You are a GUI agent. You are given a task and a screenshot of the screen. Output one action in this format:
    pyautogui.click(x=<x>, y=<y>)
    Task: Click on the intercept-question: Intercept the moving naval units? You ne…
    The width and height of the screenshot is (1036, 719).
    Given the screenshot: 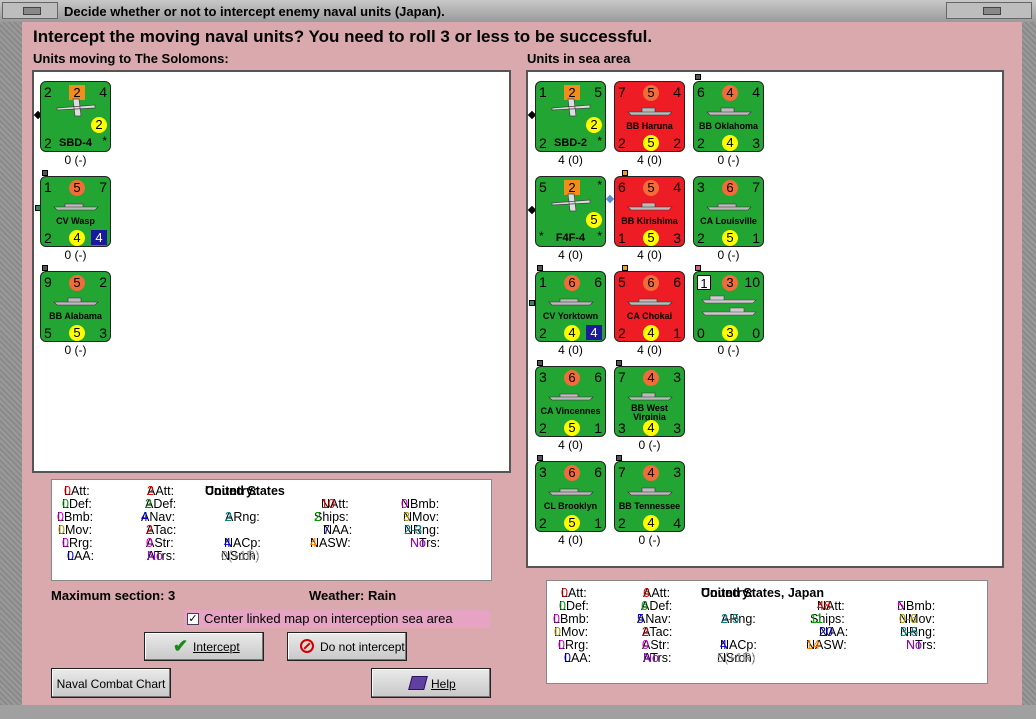 What is the action you would take?
    pyautogui.click(x=343, y=36)
    